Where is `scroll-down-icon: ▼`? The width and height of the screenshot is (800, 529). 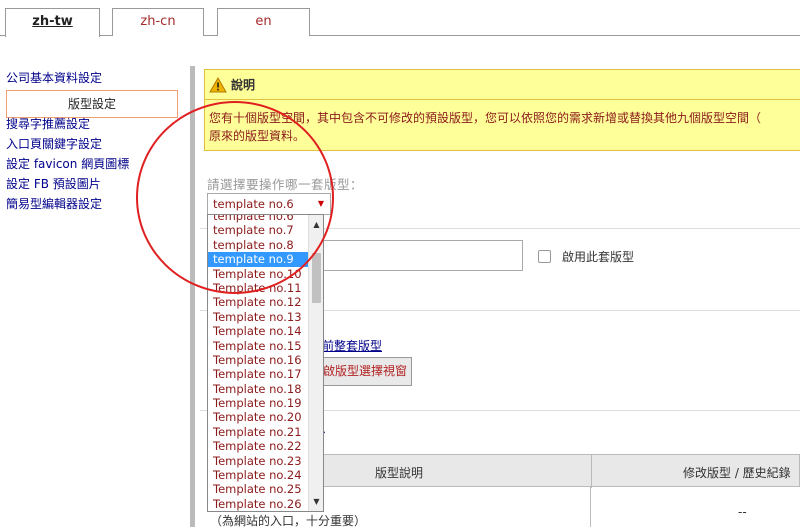 scroll-down-icon: ▼ is located at coordinates (316, 501).